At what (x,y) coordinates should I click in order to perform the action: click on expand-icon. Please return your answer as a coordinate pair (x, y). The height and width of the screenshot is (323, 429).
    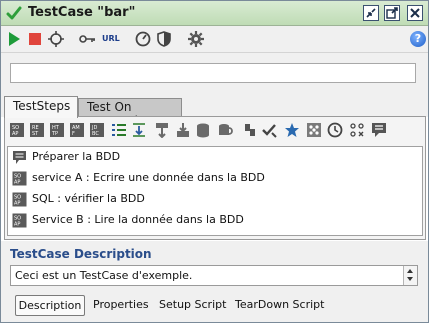
    Looking at the image, I should click on (392, 13).